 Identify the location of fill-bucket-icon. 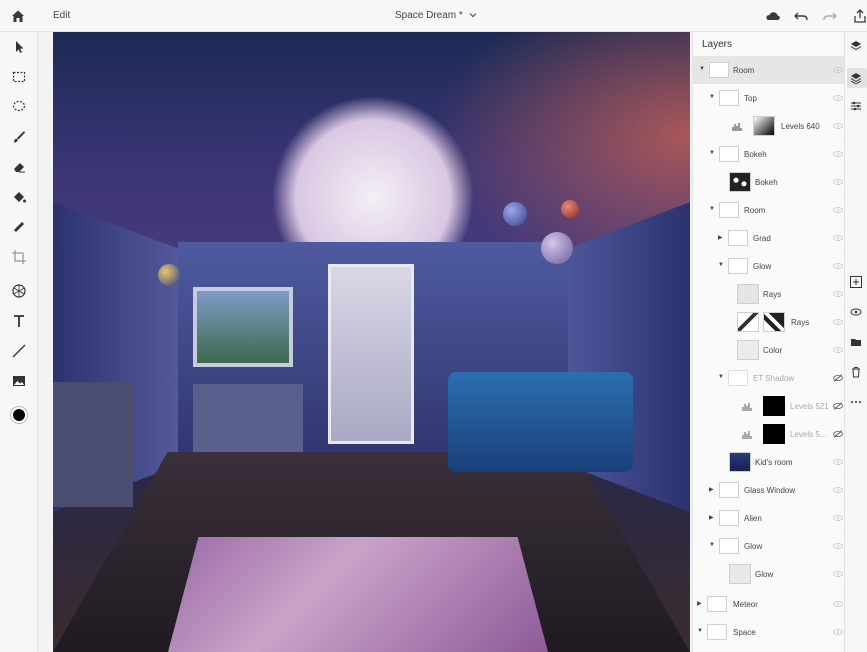
(19, 197).